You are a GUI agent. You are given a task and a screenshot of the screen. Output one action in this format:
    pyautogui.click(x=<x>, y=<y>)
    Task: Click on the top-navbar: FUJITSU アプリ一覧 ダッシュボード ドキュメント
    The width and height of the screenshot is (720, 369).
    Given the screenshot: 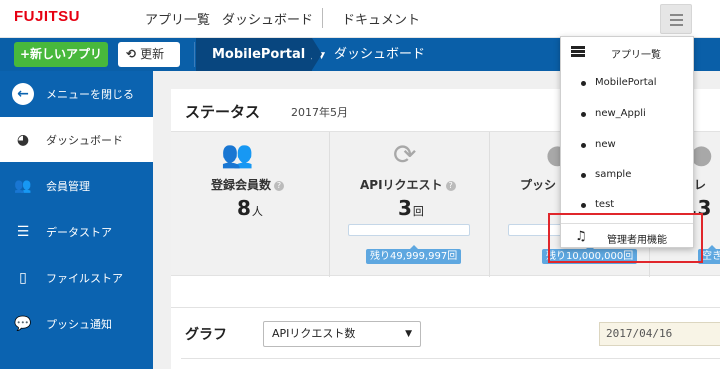 What is the action you would take?
    pyautogui.click(x=360, y=19)
    